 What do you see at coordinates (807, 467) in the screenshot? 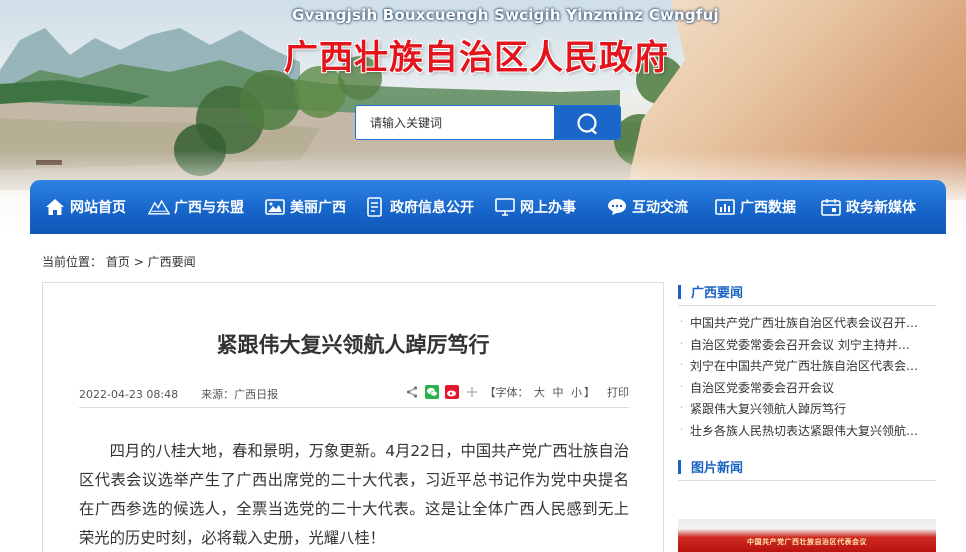
I see `sidebar-photo-header: 图片新闻` at bounding box center [807, 467].